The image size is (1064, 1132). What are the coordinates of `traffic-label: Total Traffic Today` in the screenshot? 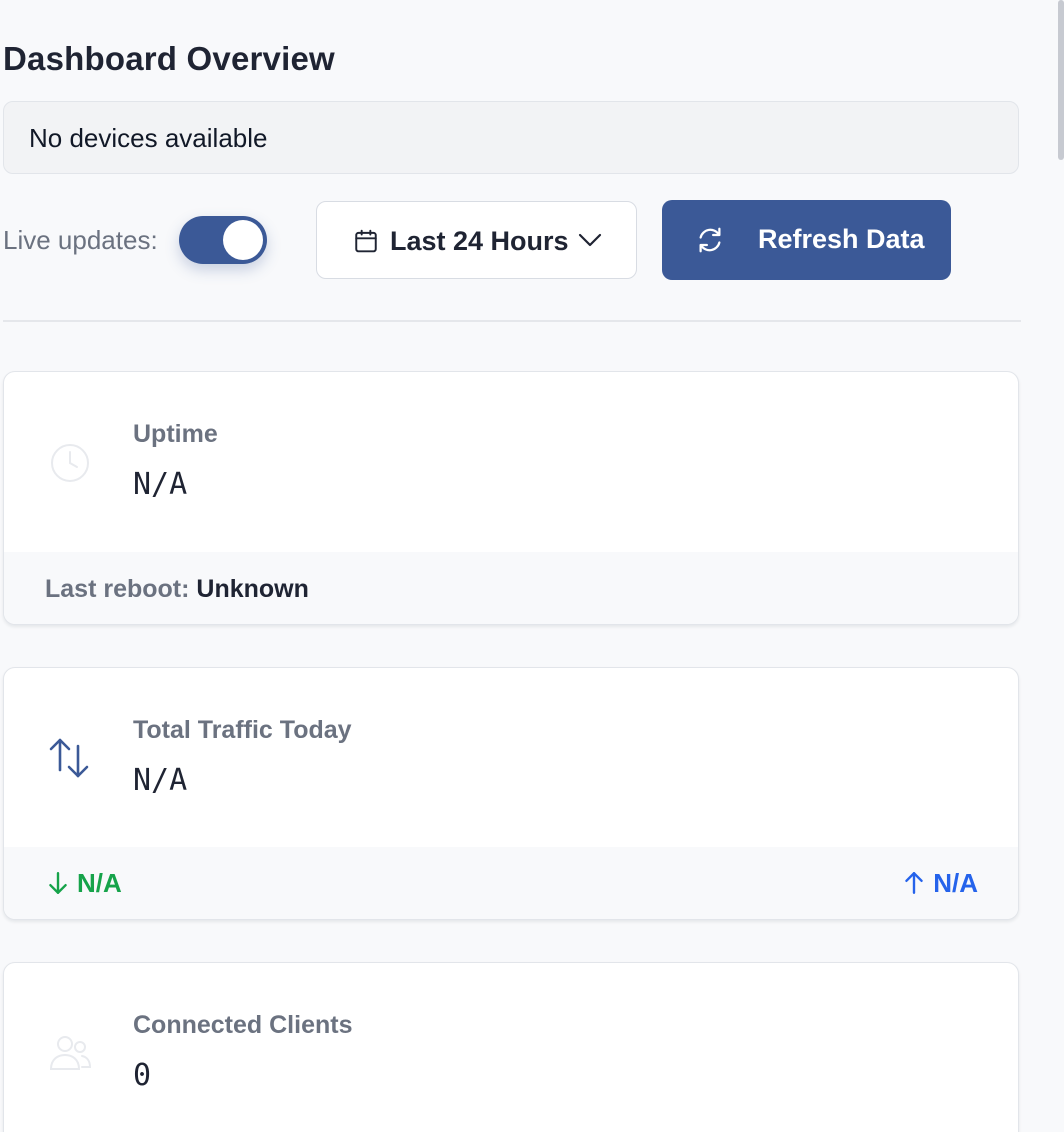 It's located at (242, 730).